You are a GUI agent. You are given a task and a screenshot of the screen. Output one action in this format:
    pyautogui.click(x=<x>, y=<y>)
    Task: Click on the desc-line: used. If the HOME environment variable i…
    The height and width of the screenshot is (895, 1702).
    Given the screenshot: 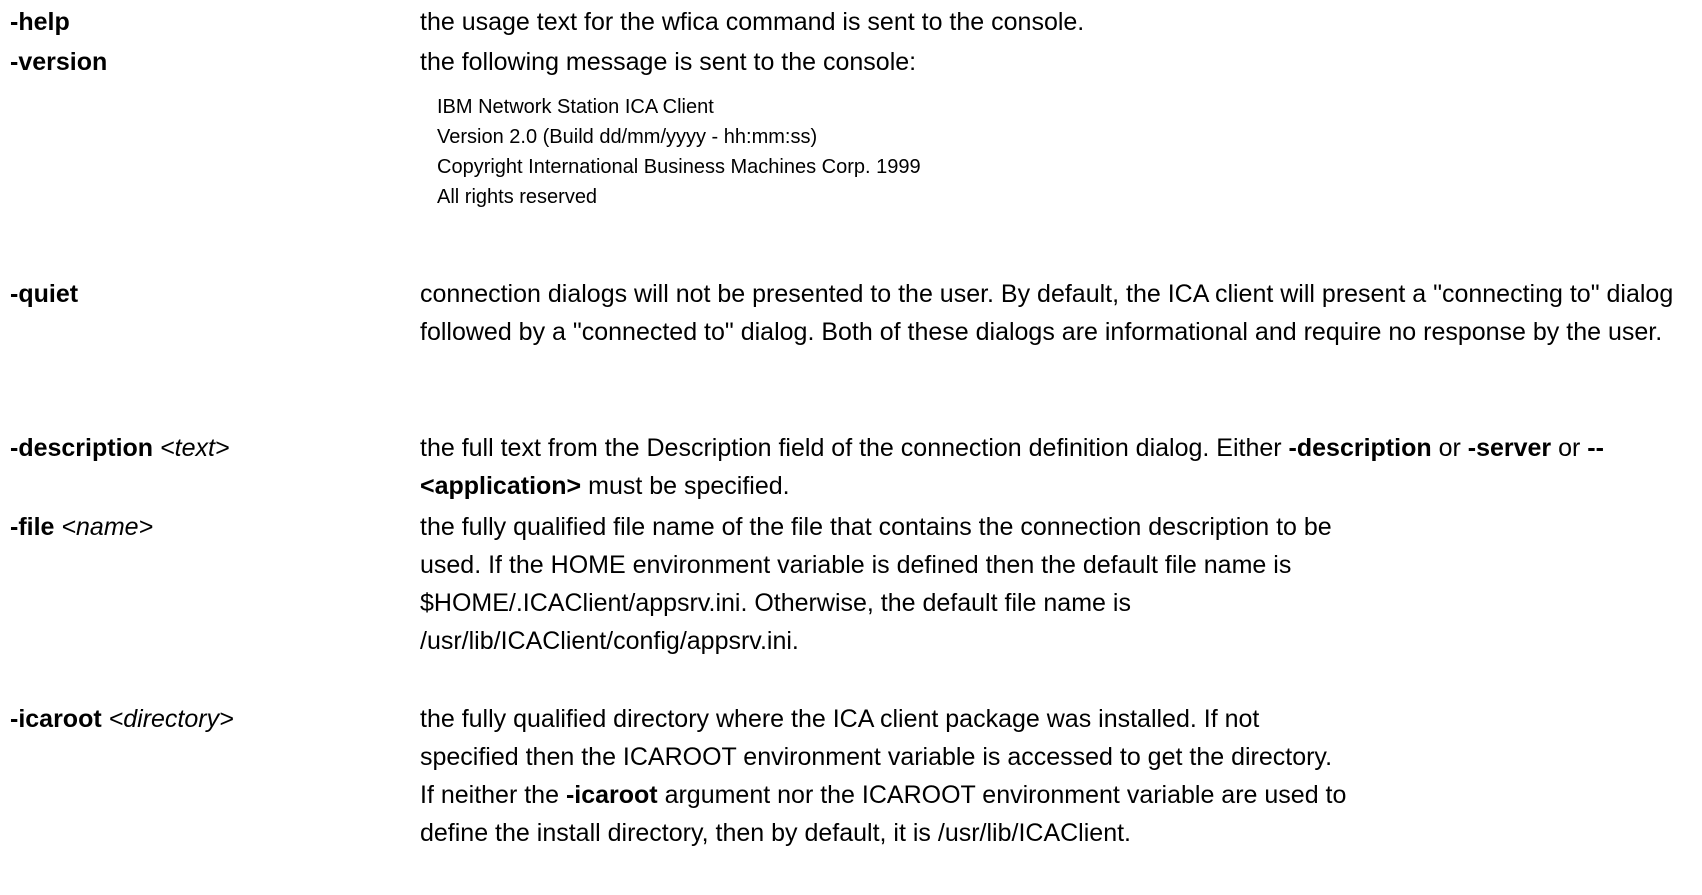 What is the action you would take?
    pyautogui.click(x=856, y=565)
    